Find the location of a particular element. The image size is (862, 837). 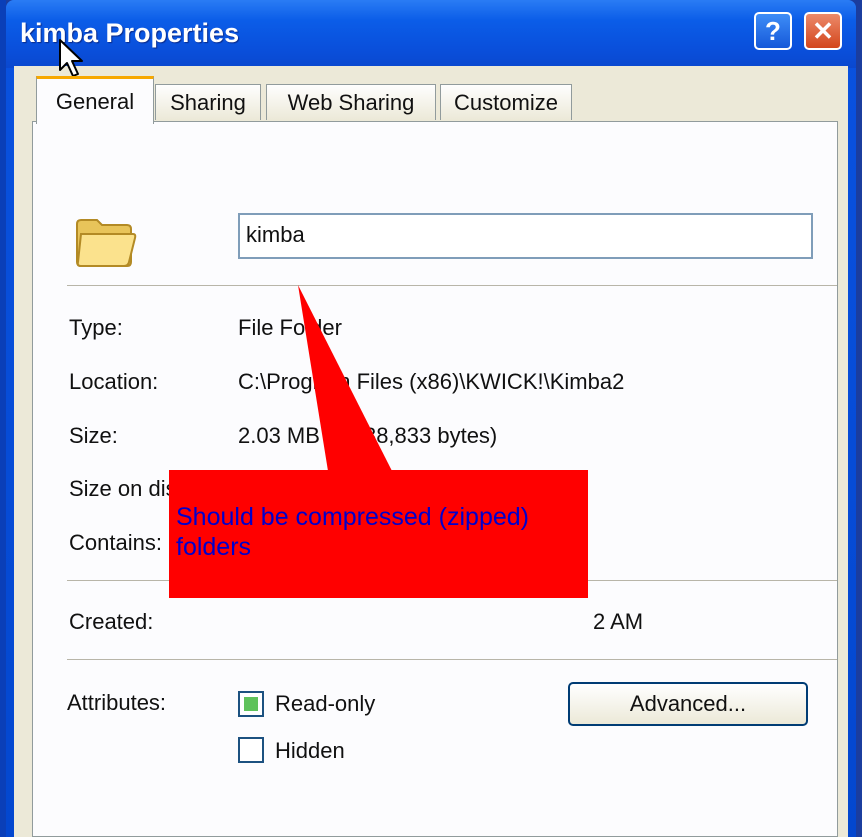

created-label: Created: is located at coordinates (111, 621).